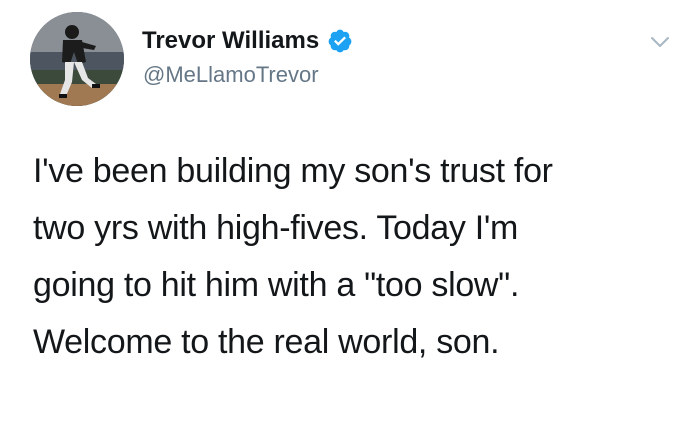 This screenshot has height=425, width=700. I want to click on author-handle: @MeLlamoTrevor, so click(231, 75).